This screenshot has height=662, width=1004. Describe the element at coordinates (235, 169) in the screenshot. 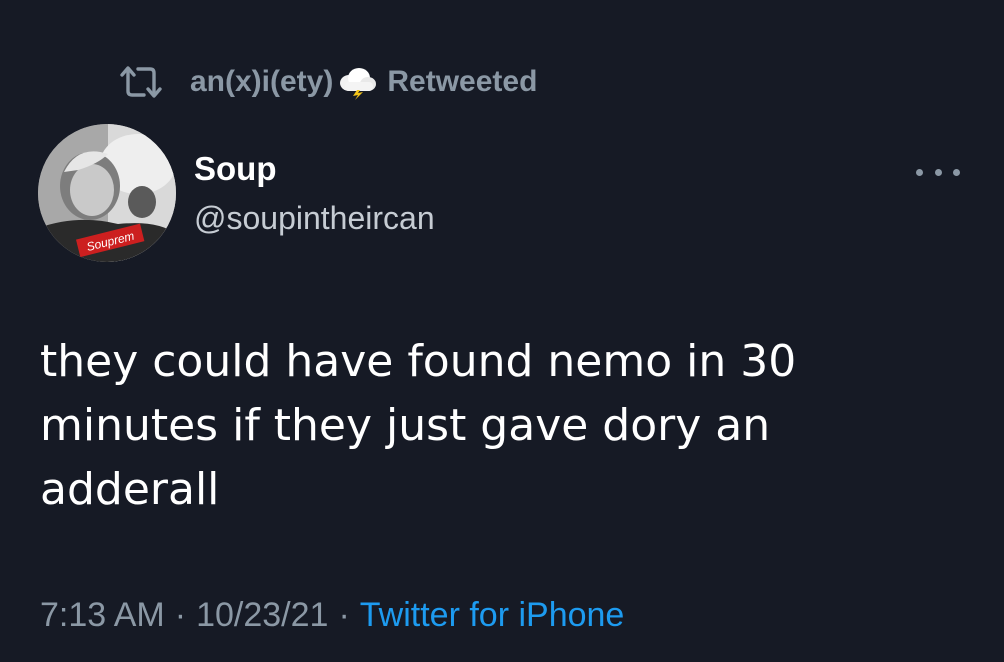

I see `author-name-link: Soup` at that location.